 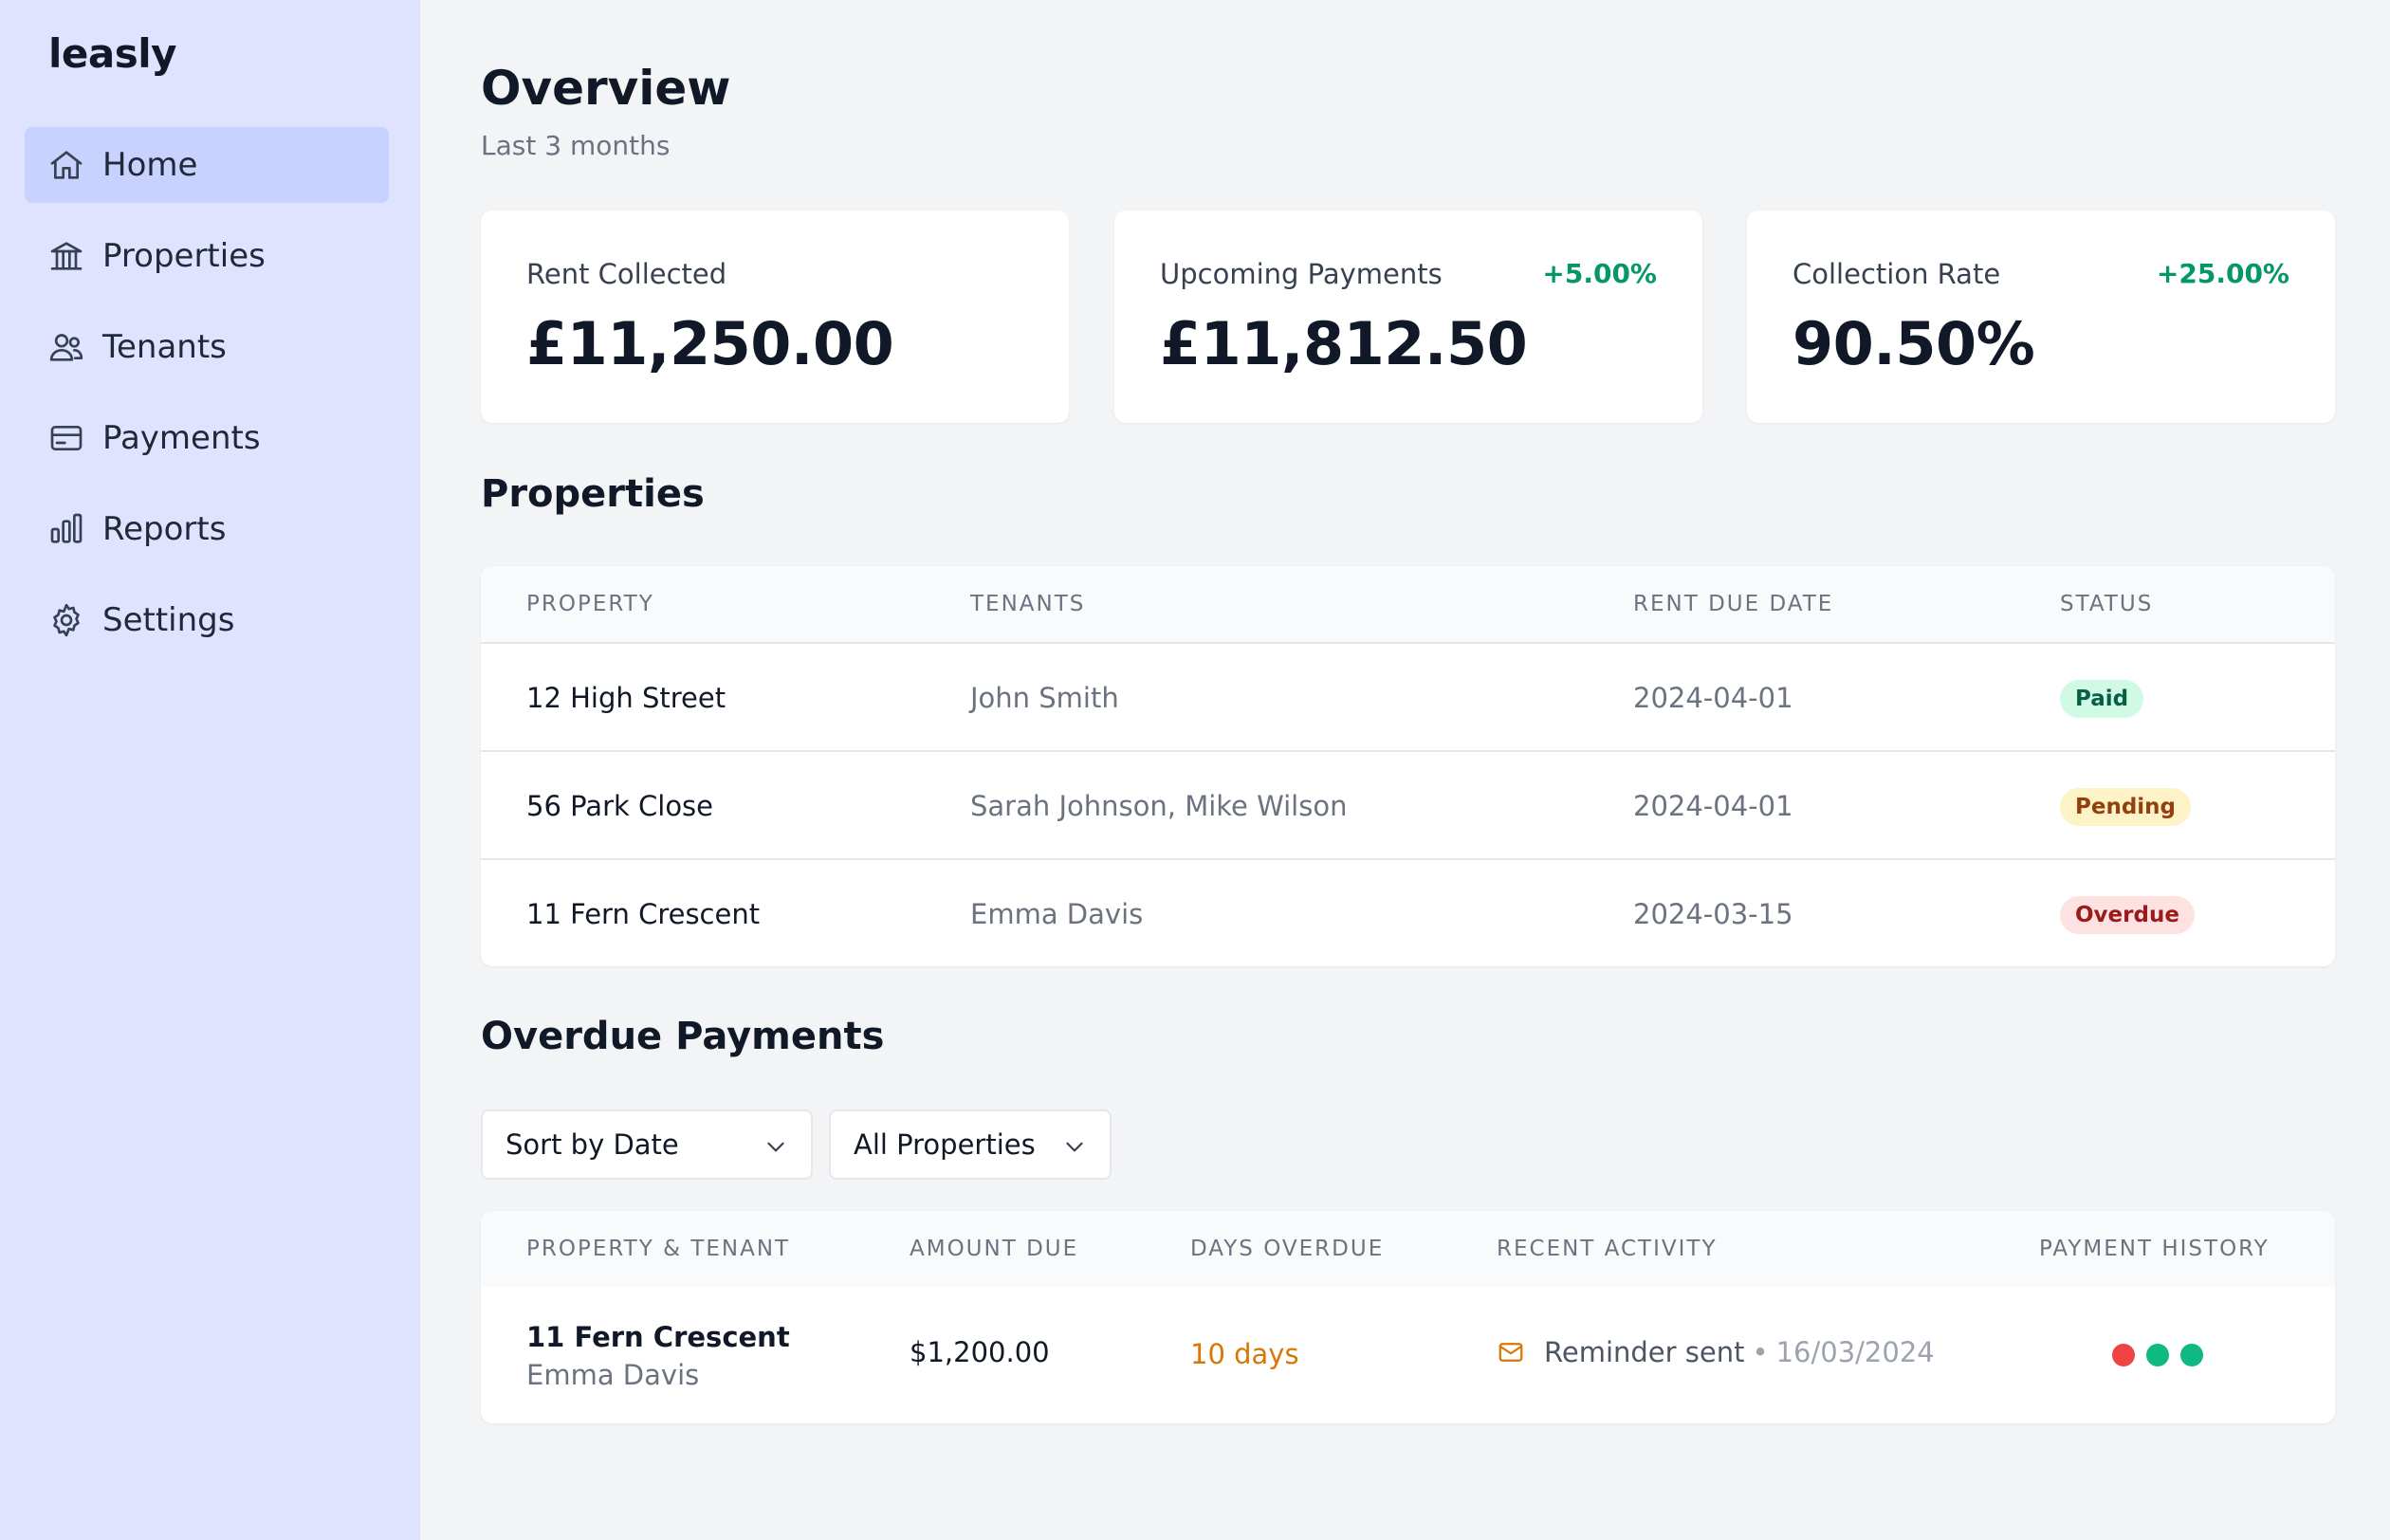 I want to click on sidebar-item-home: Home, so click(x=207, y=165).